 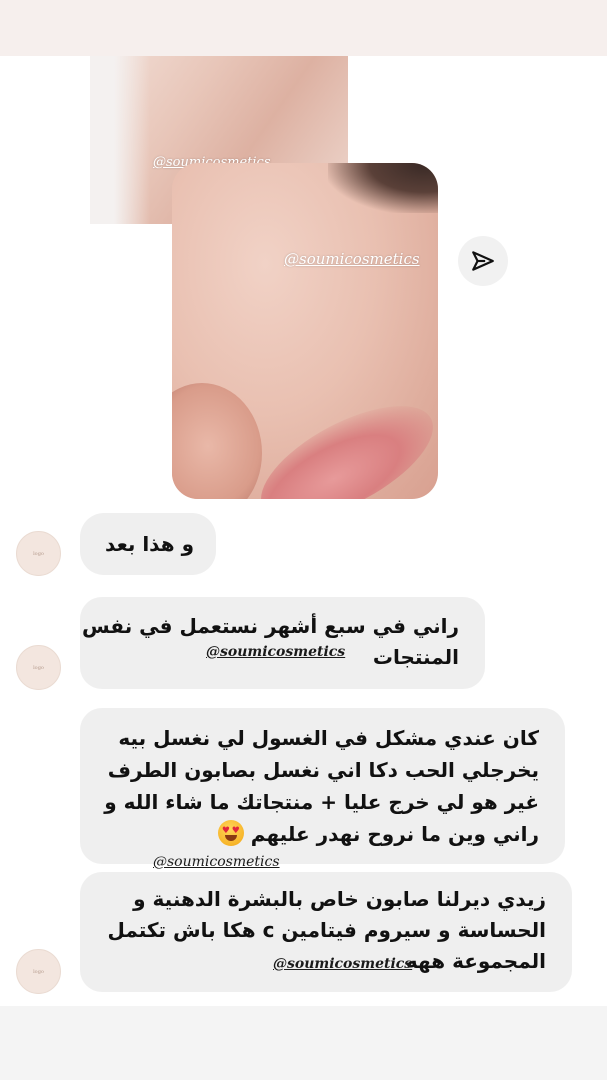 What do you see at coordinates (328, 738) in the screenshot?
I see `message-line: كان عندي مشكل في الغسول لي نغسل بيه` at bounding box center [328, 738].